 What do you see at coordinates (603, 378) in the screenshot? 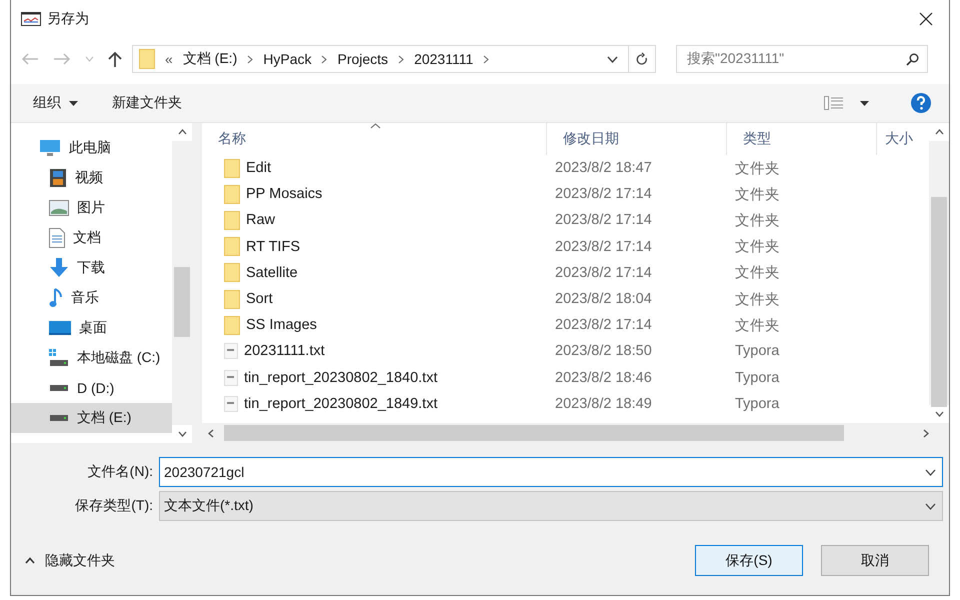
I see `table-cell-text: 2023/8/2 18:46` at bounding box center [603, 378].